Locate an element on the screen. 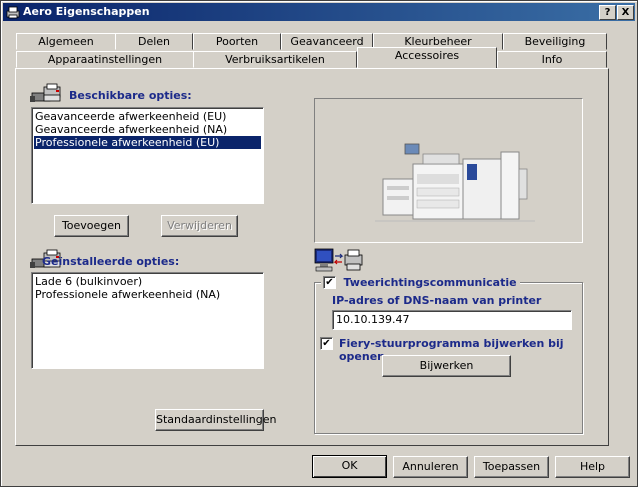 This screenshot has width=638, height=487. tab-info: Info is located at coordinates (552, 59).